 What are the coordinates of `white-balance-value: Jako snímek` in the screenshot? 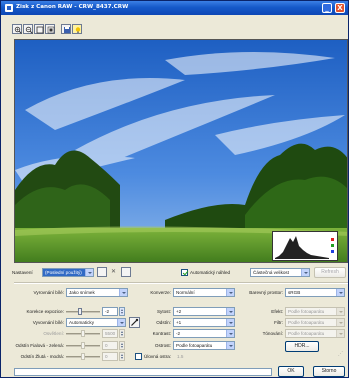 It's located at (82, 292).